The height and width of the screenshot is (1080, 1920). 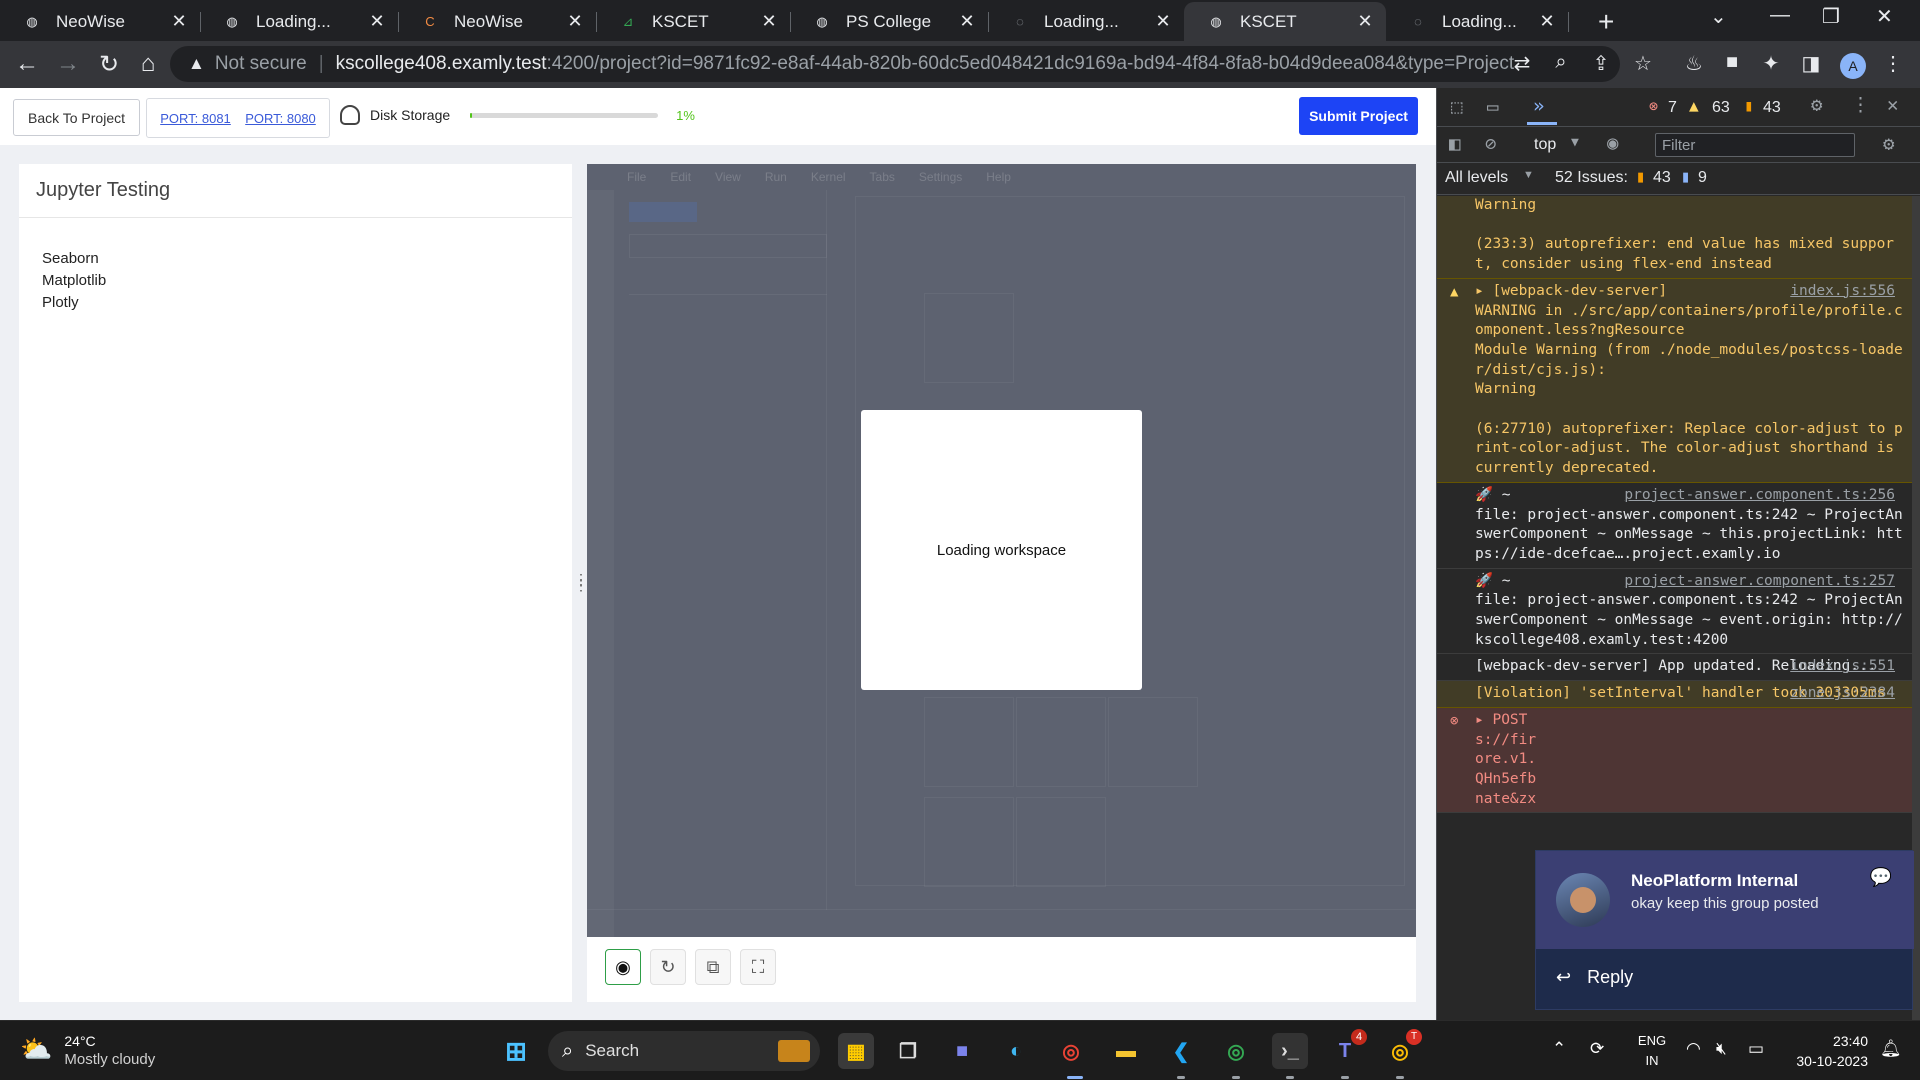 What do you see at coordinates (100, 21) in the screenshot?
I see `browser-tab: ◍ NeoWise ✕` at bounding box center [100, 21].